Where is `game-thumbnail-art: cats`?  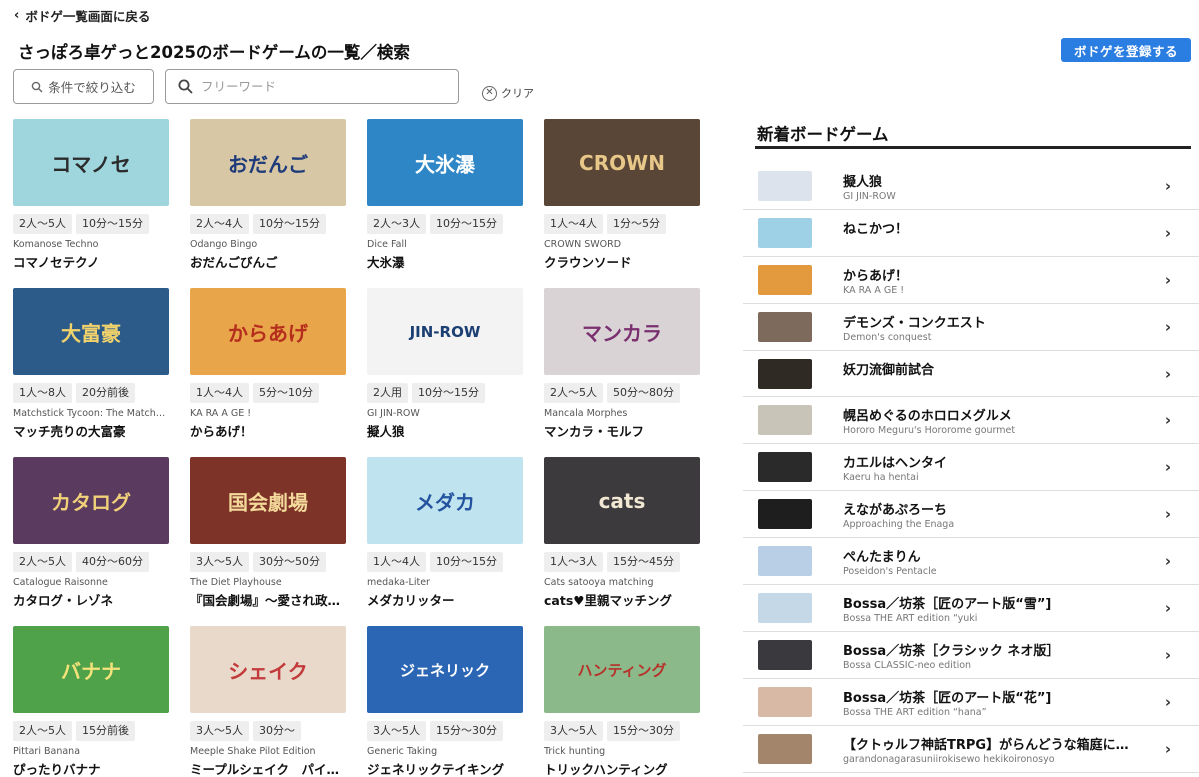 game-thumbnail-art: cats is located at coordinates (622, 500).